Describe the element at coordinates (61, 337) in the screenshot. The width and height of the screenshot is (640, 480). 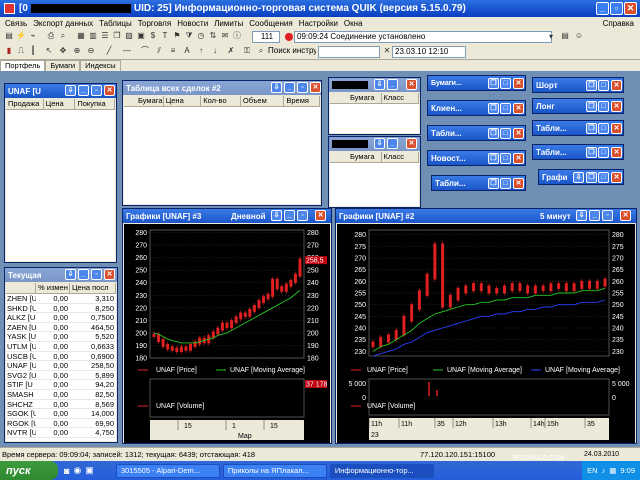
I see `table-row: YASK [U 0,00 5,520` at that location.